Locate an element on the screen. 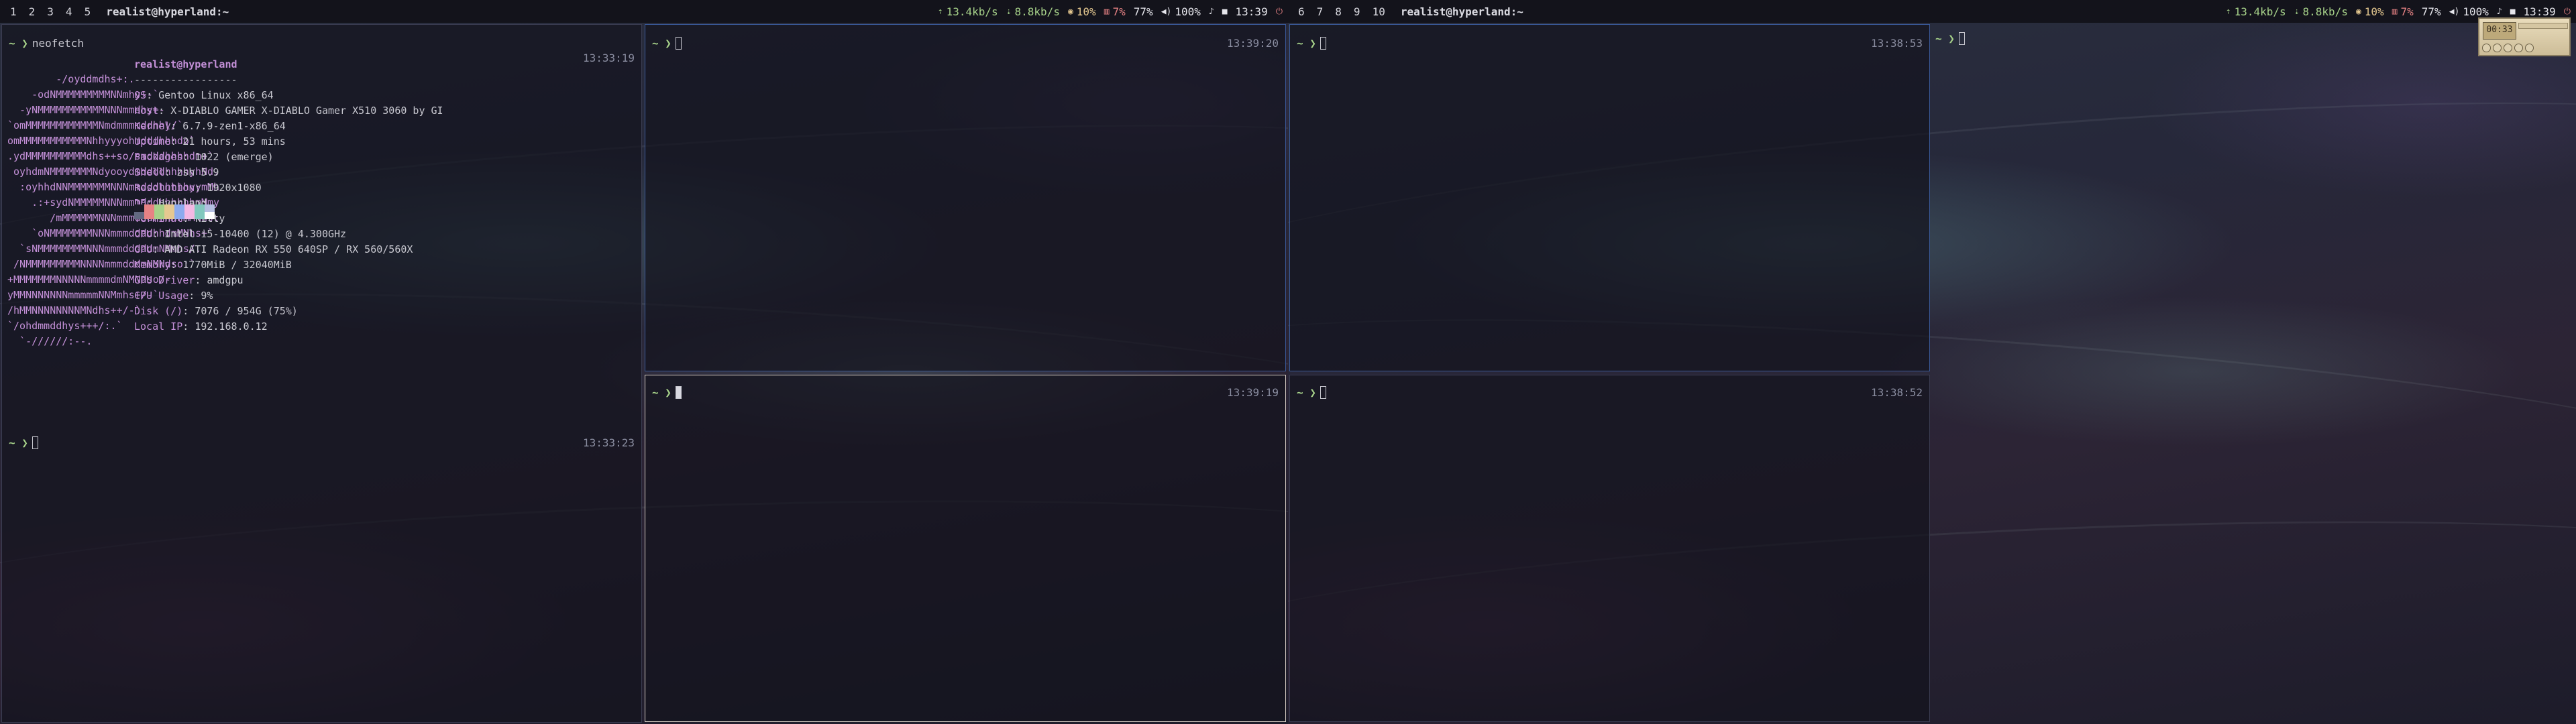 The image size is (2576, 724). workspace-button: 10 is located at coordinates (1378, 11).